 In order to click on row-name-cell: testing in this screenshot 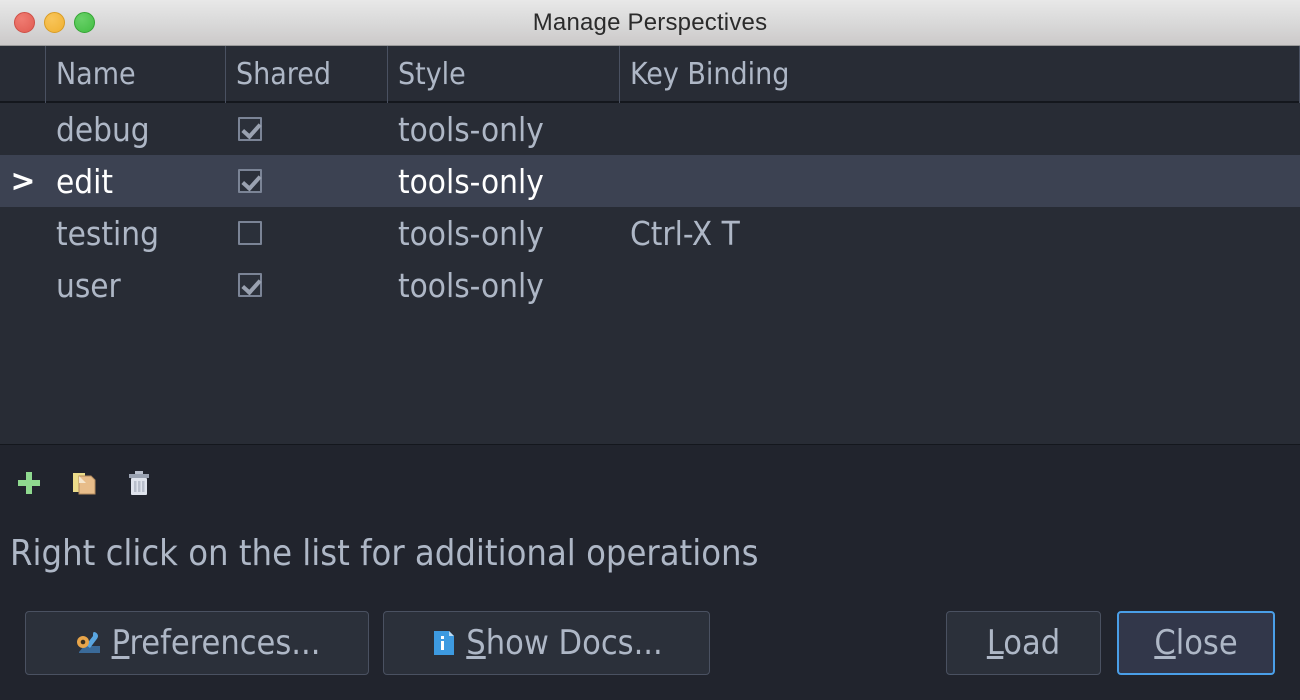, I will do `click(136, 233)`.